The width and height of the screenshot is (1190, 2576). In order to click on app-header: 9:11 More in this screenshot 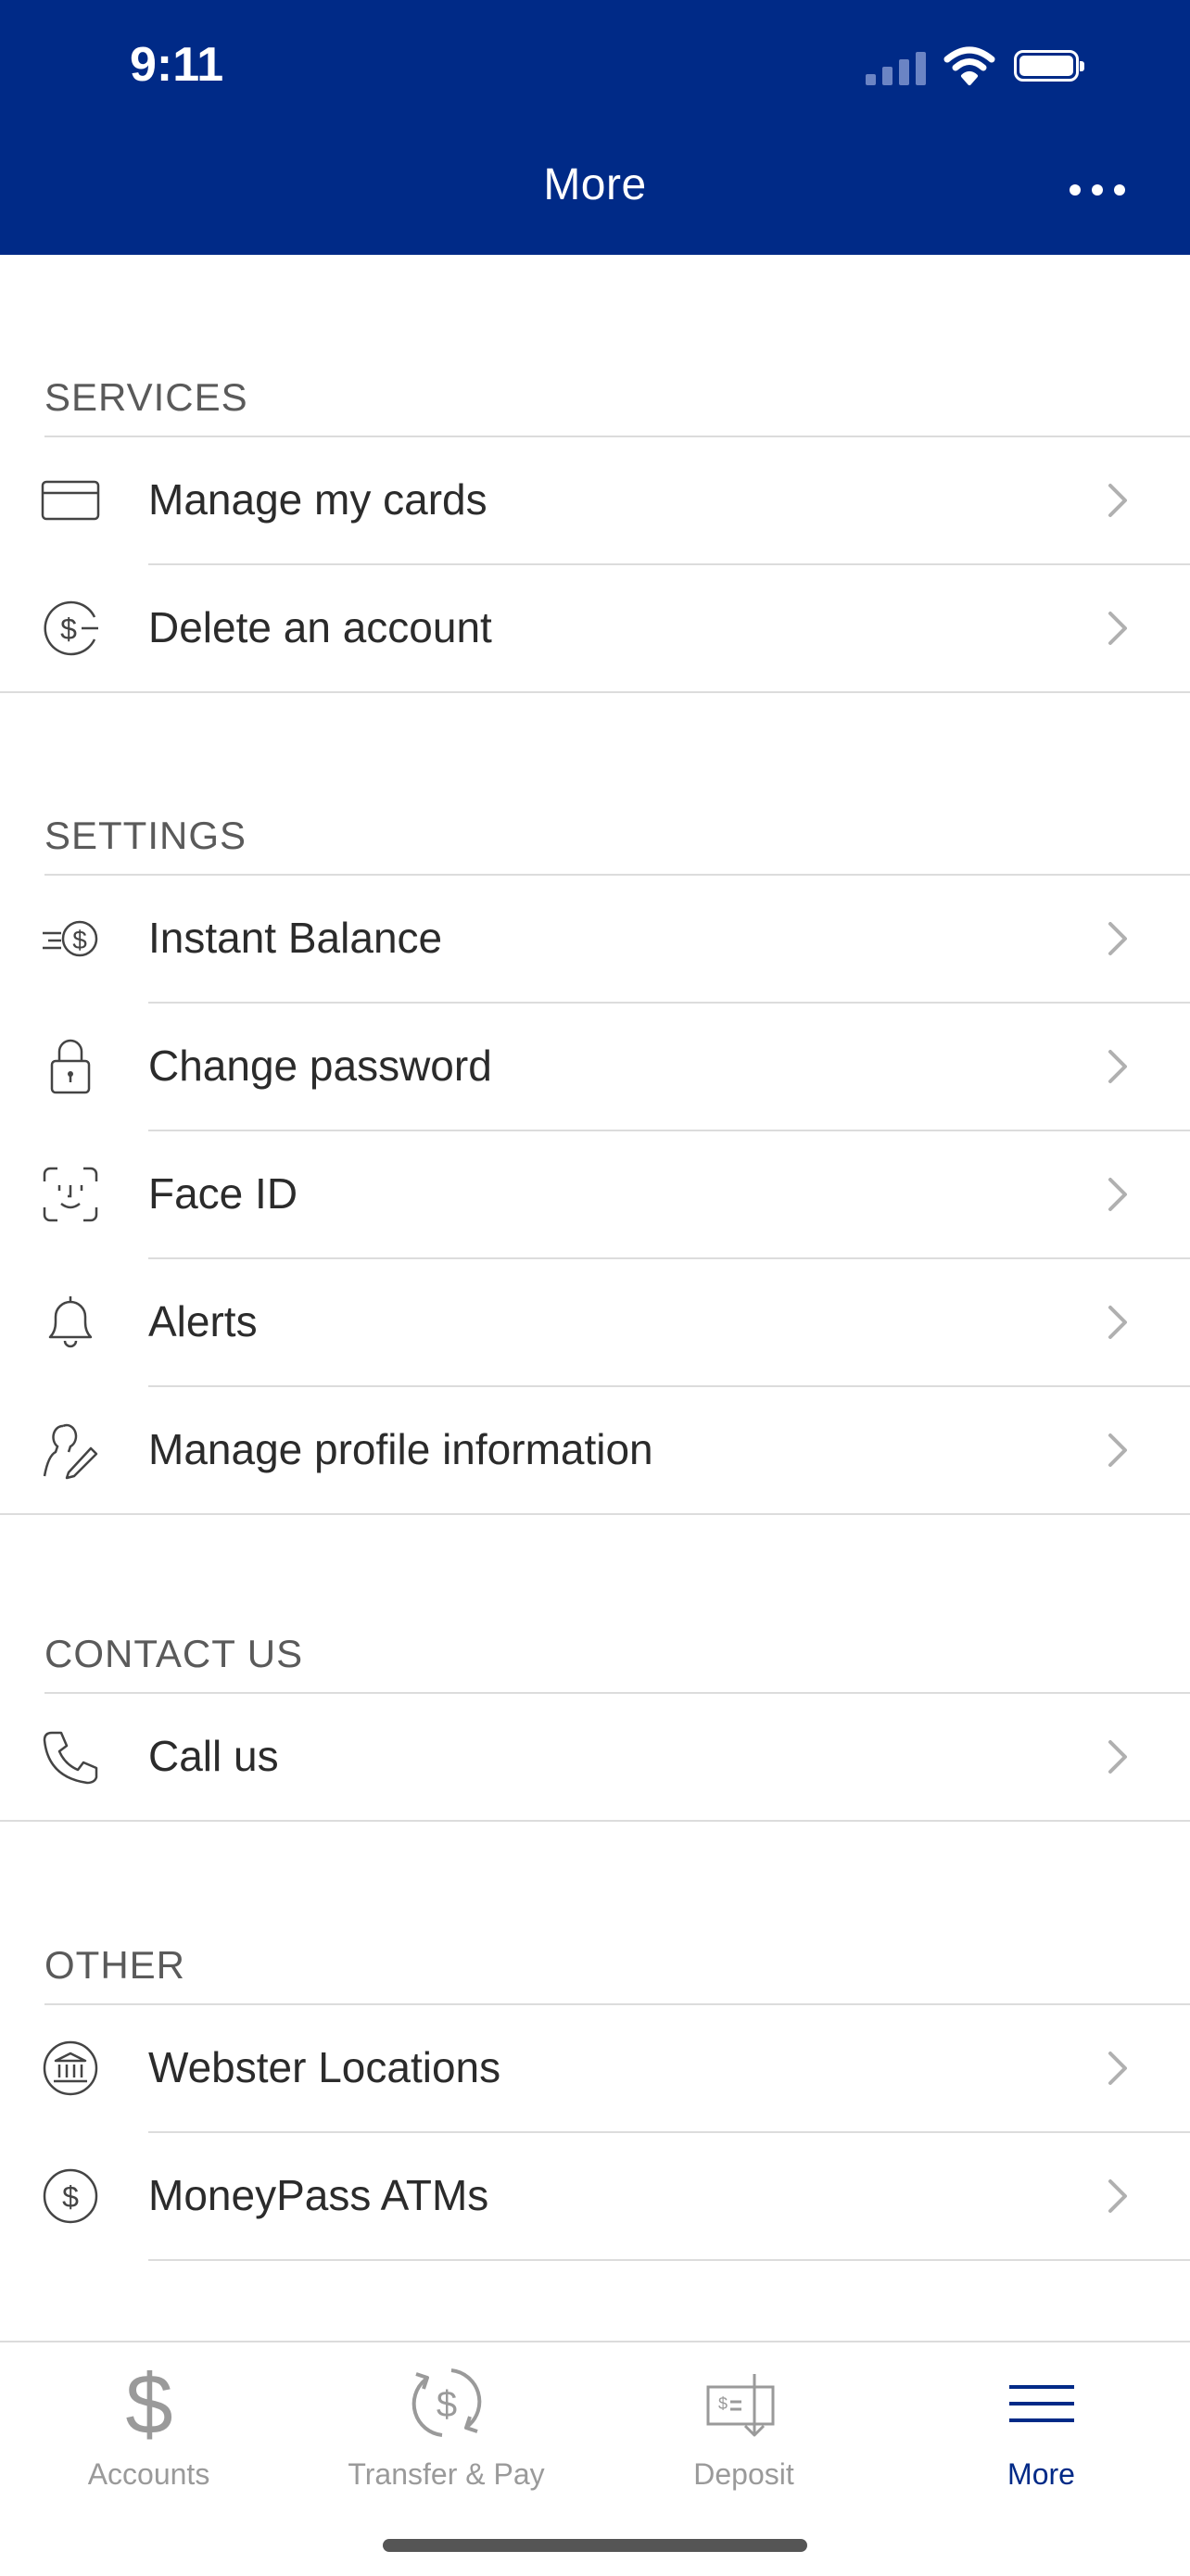, I will do `click(595, 128)`.